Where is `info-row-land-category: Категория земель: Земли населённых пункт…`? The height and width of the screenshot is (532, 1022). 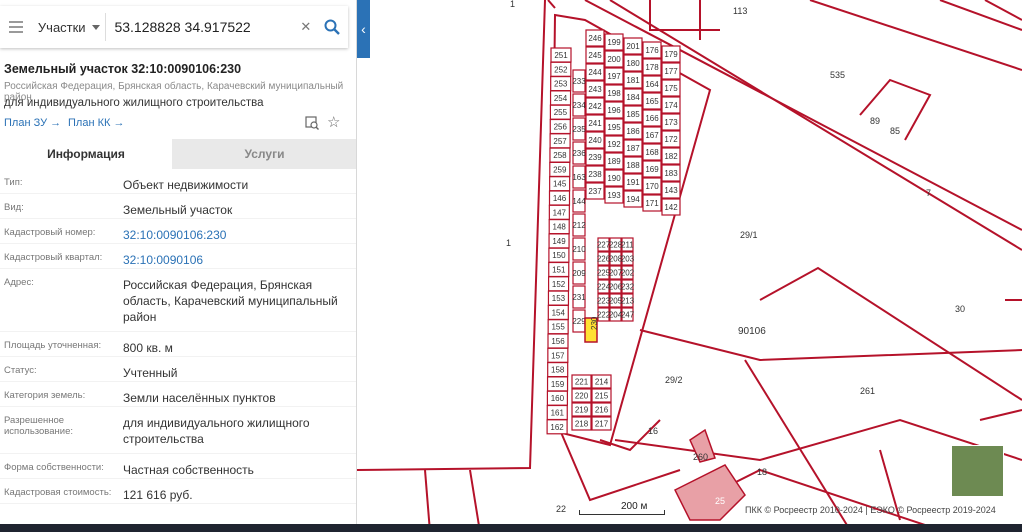
info-row-land-category: Категория земель: Земли населённых пункт… is located at coordinates (178, 394).